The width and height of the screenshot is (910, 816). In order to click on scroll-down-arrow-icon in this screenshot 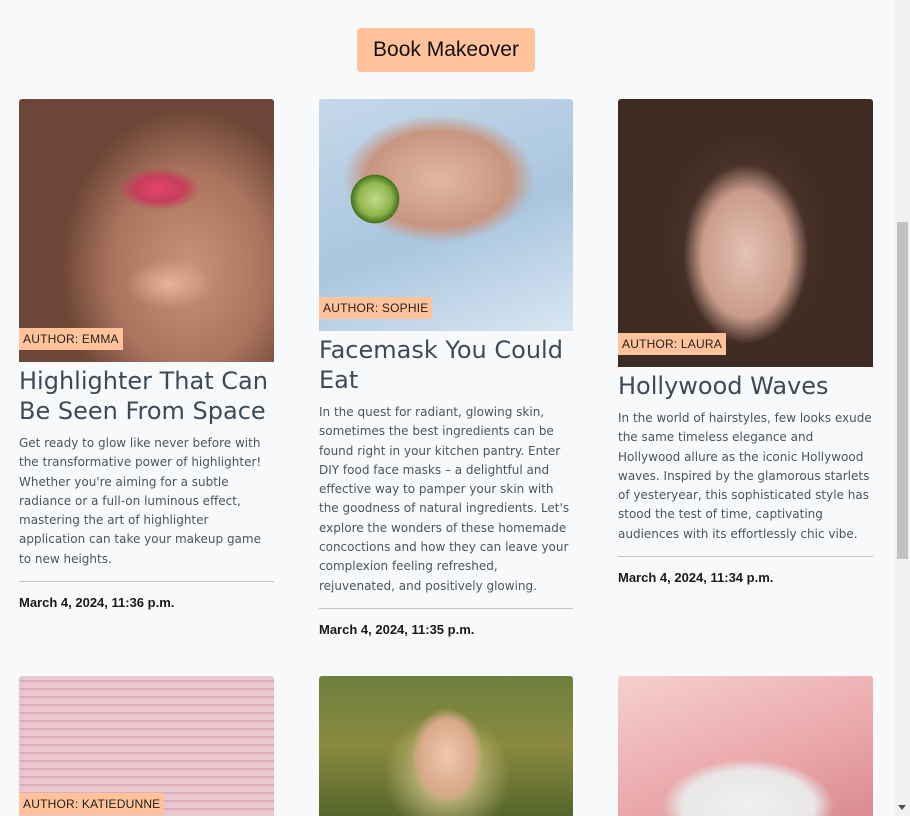, I will do `click(902, 807)`.